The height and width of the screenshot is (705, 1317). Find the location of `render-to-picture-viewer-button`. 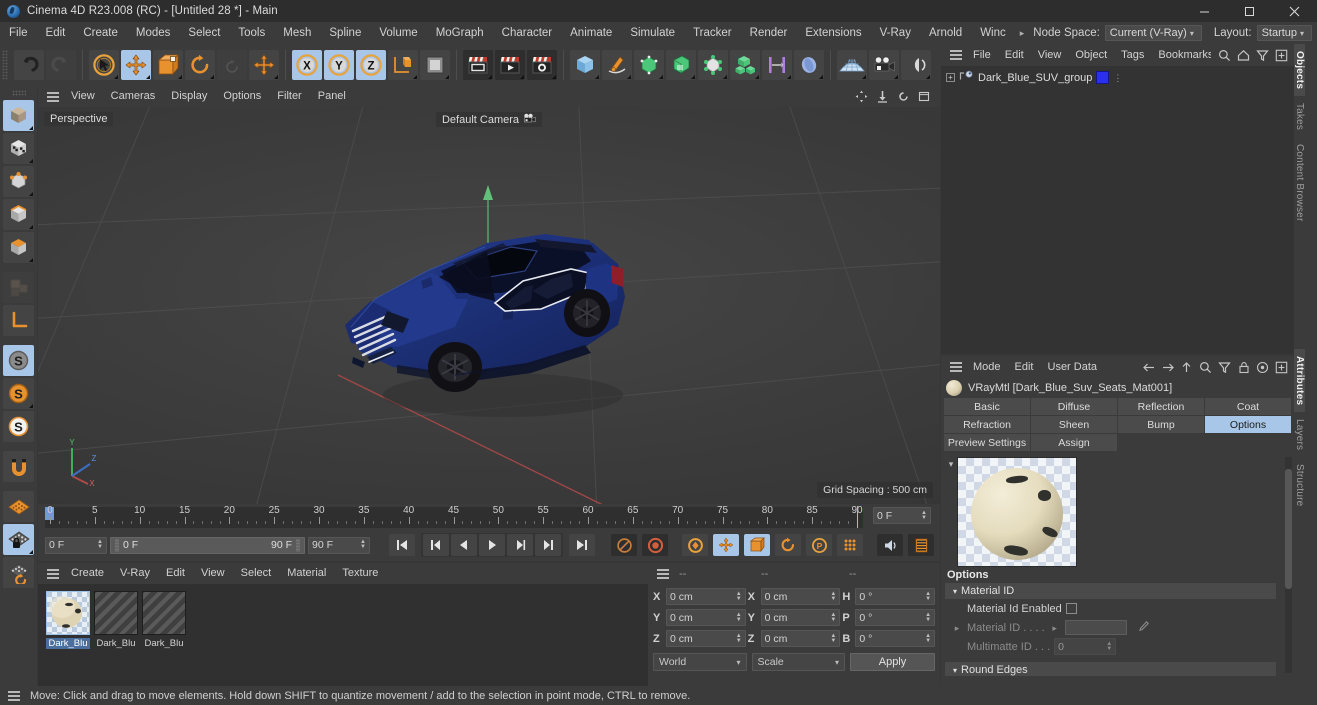

render-to-picture-viewer-button is located at coordinates (510, 65).